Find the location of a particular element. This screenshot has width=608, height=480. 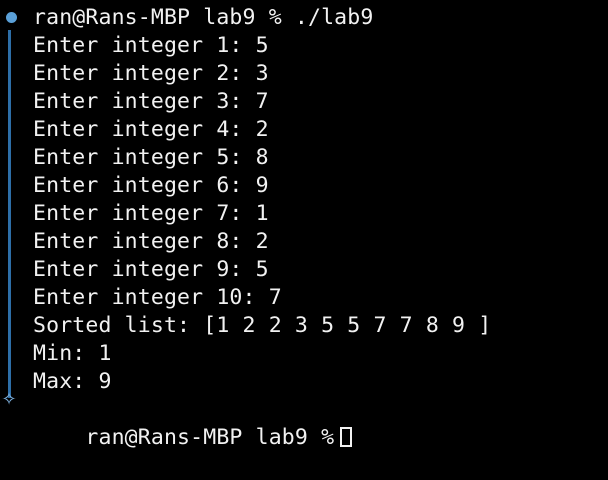

output-line: Enter integer 6: 9 is located at coordinates (151, 185).